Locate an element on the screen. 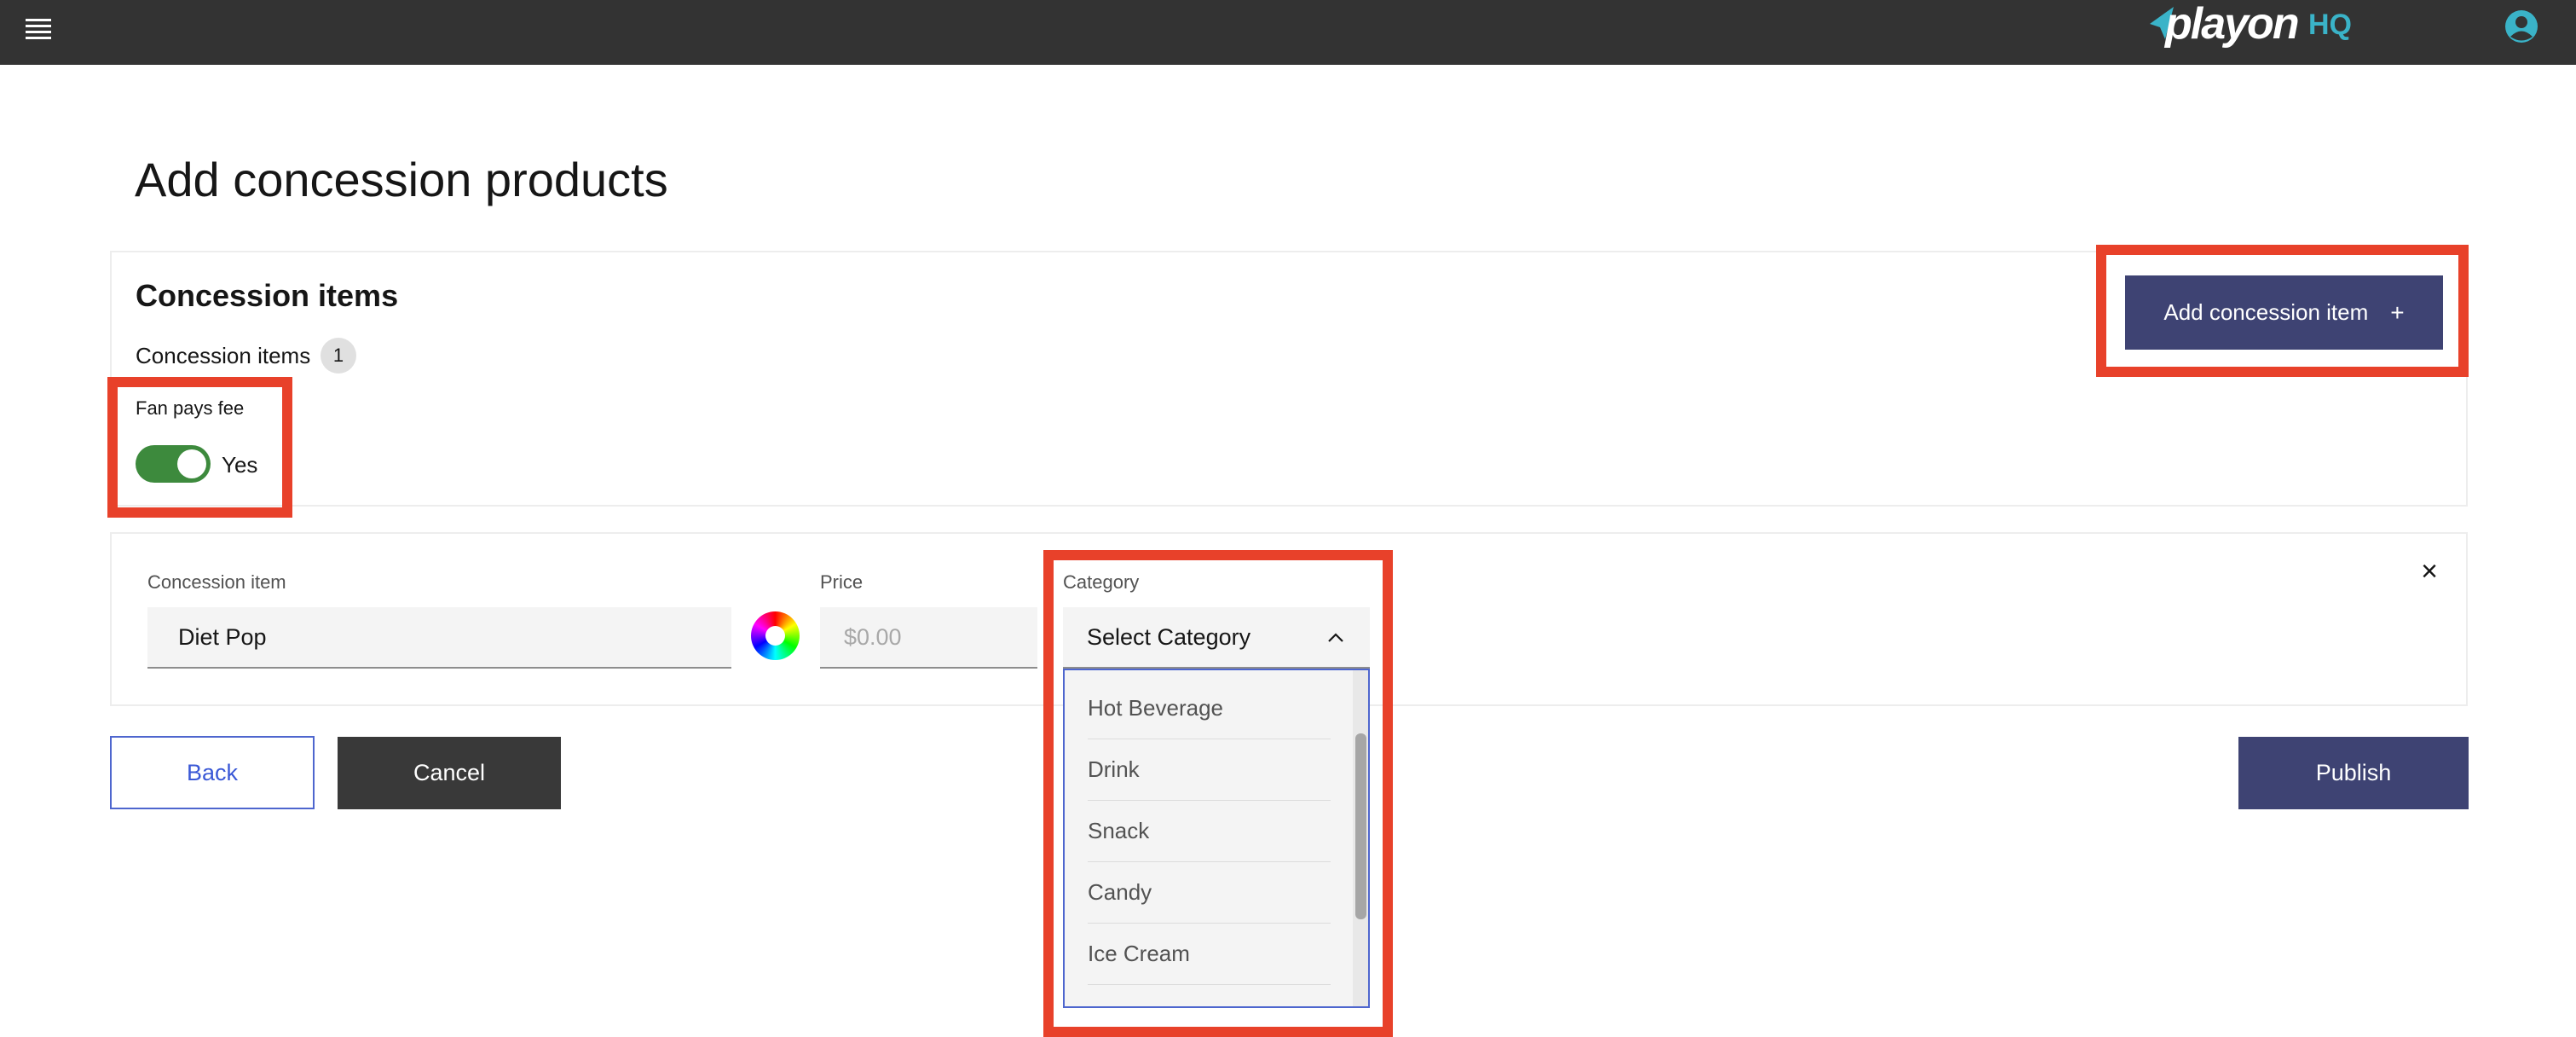 Image resolution: width=2576 pixels, height=1037 pixels. hamburger-menu-icon is located at coordinates (38, 32).